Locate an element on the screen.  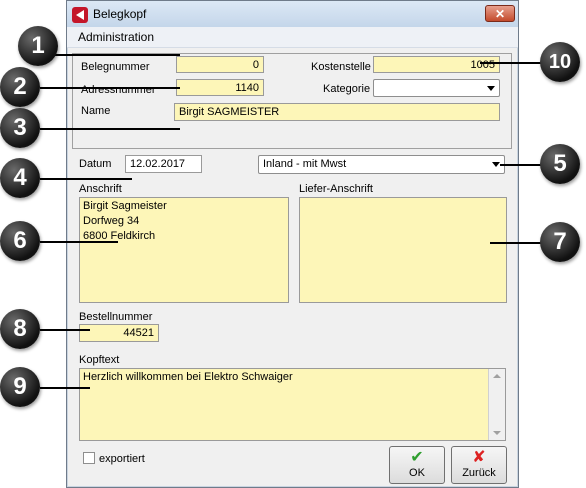
kopftext-scrollbar is located at coordinates (496, 404).